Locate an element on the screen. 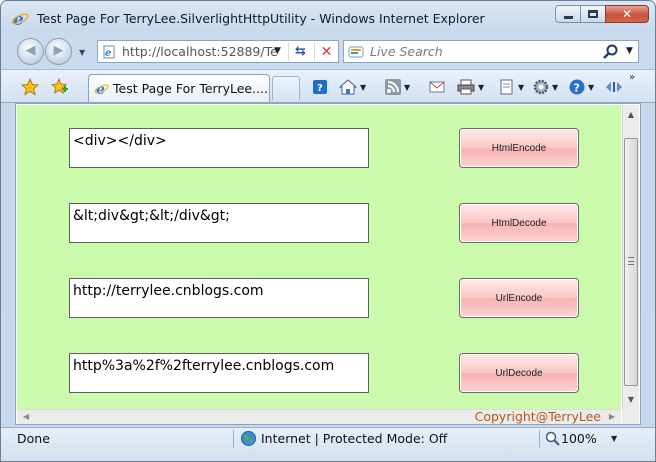 This screenshot has width=656, height=462. print-button: ▼ is located at coordinates (470, 87).